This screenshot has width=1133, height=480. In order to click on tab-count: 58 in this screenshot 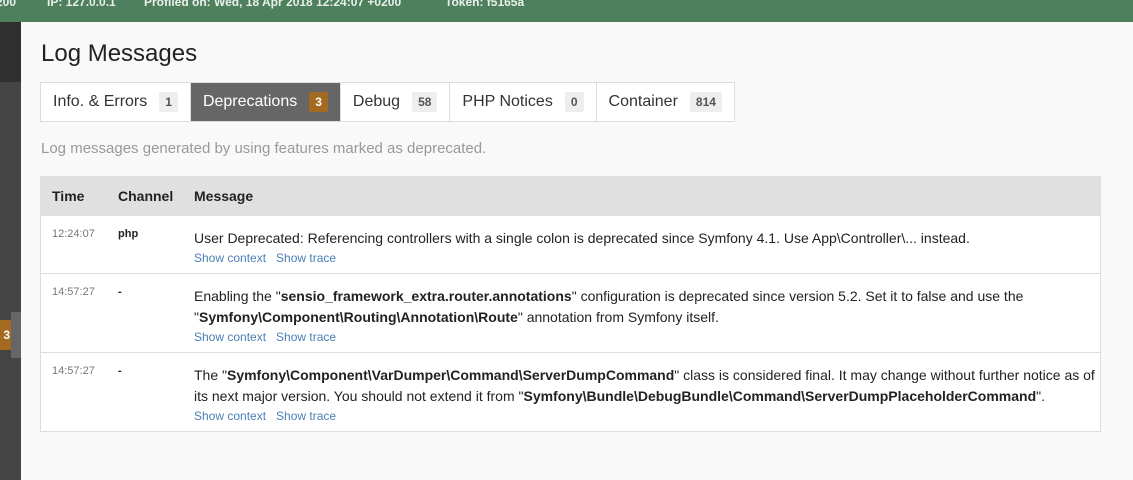, I will do `click(425, 102)`.